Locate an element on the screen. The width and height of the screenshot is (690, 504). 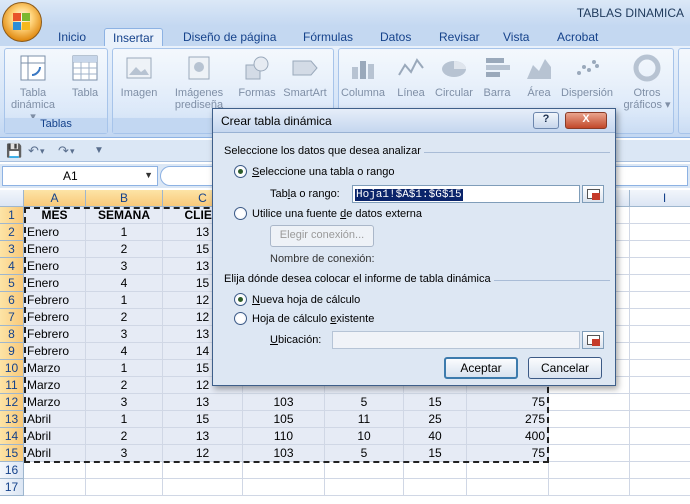
cell-b15: 3 is located at coordinates (124, 453).